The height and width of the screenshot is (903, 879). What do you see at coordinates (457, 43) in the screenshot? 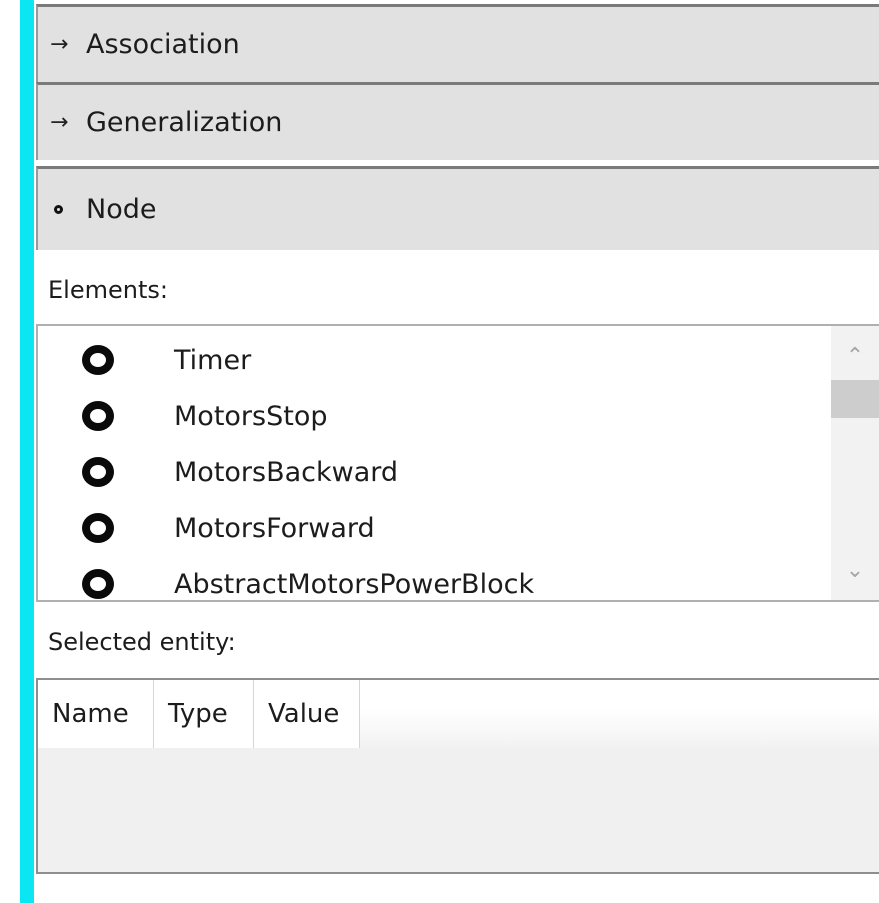
I see `association-expander: → Association` at bounding box center [457, 43].